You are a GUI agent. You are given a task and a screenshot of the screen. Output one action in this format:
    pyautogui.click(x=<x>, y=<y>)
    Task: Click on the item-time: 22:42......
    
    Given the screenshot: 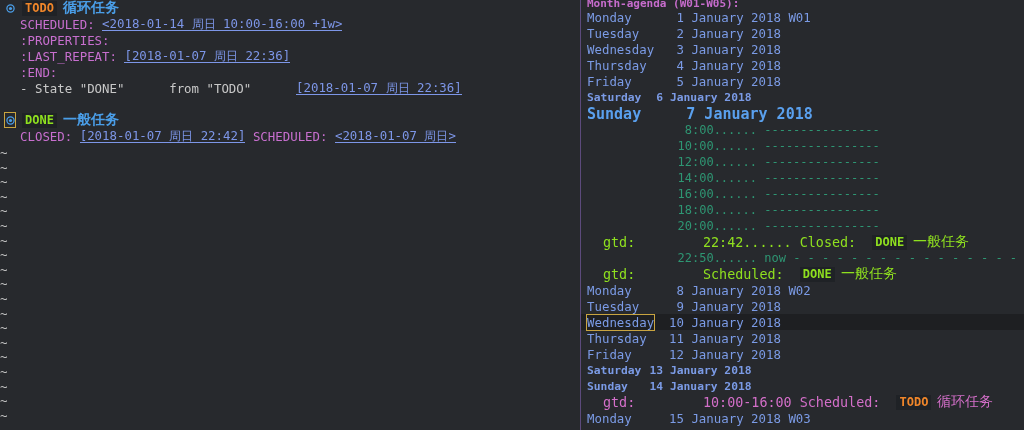 What is the action you would take?
    pyautogui.click(x=747, y=242)
    